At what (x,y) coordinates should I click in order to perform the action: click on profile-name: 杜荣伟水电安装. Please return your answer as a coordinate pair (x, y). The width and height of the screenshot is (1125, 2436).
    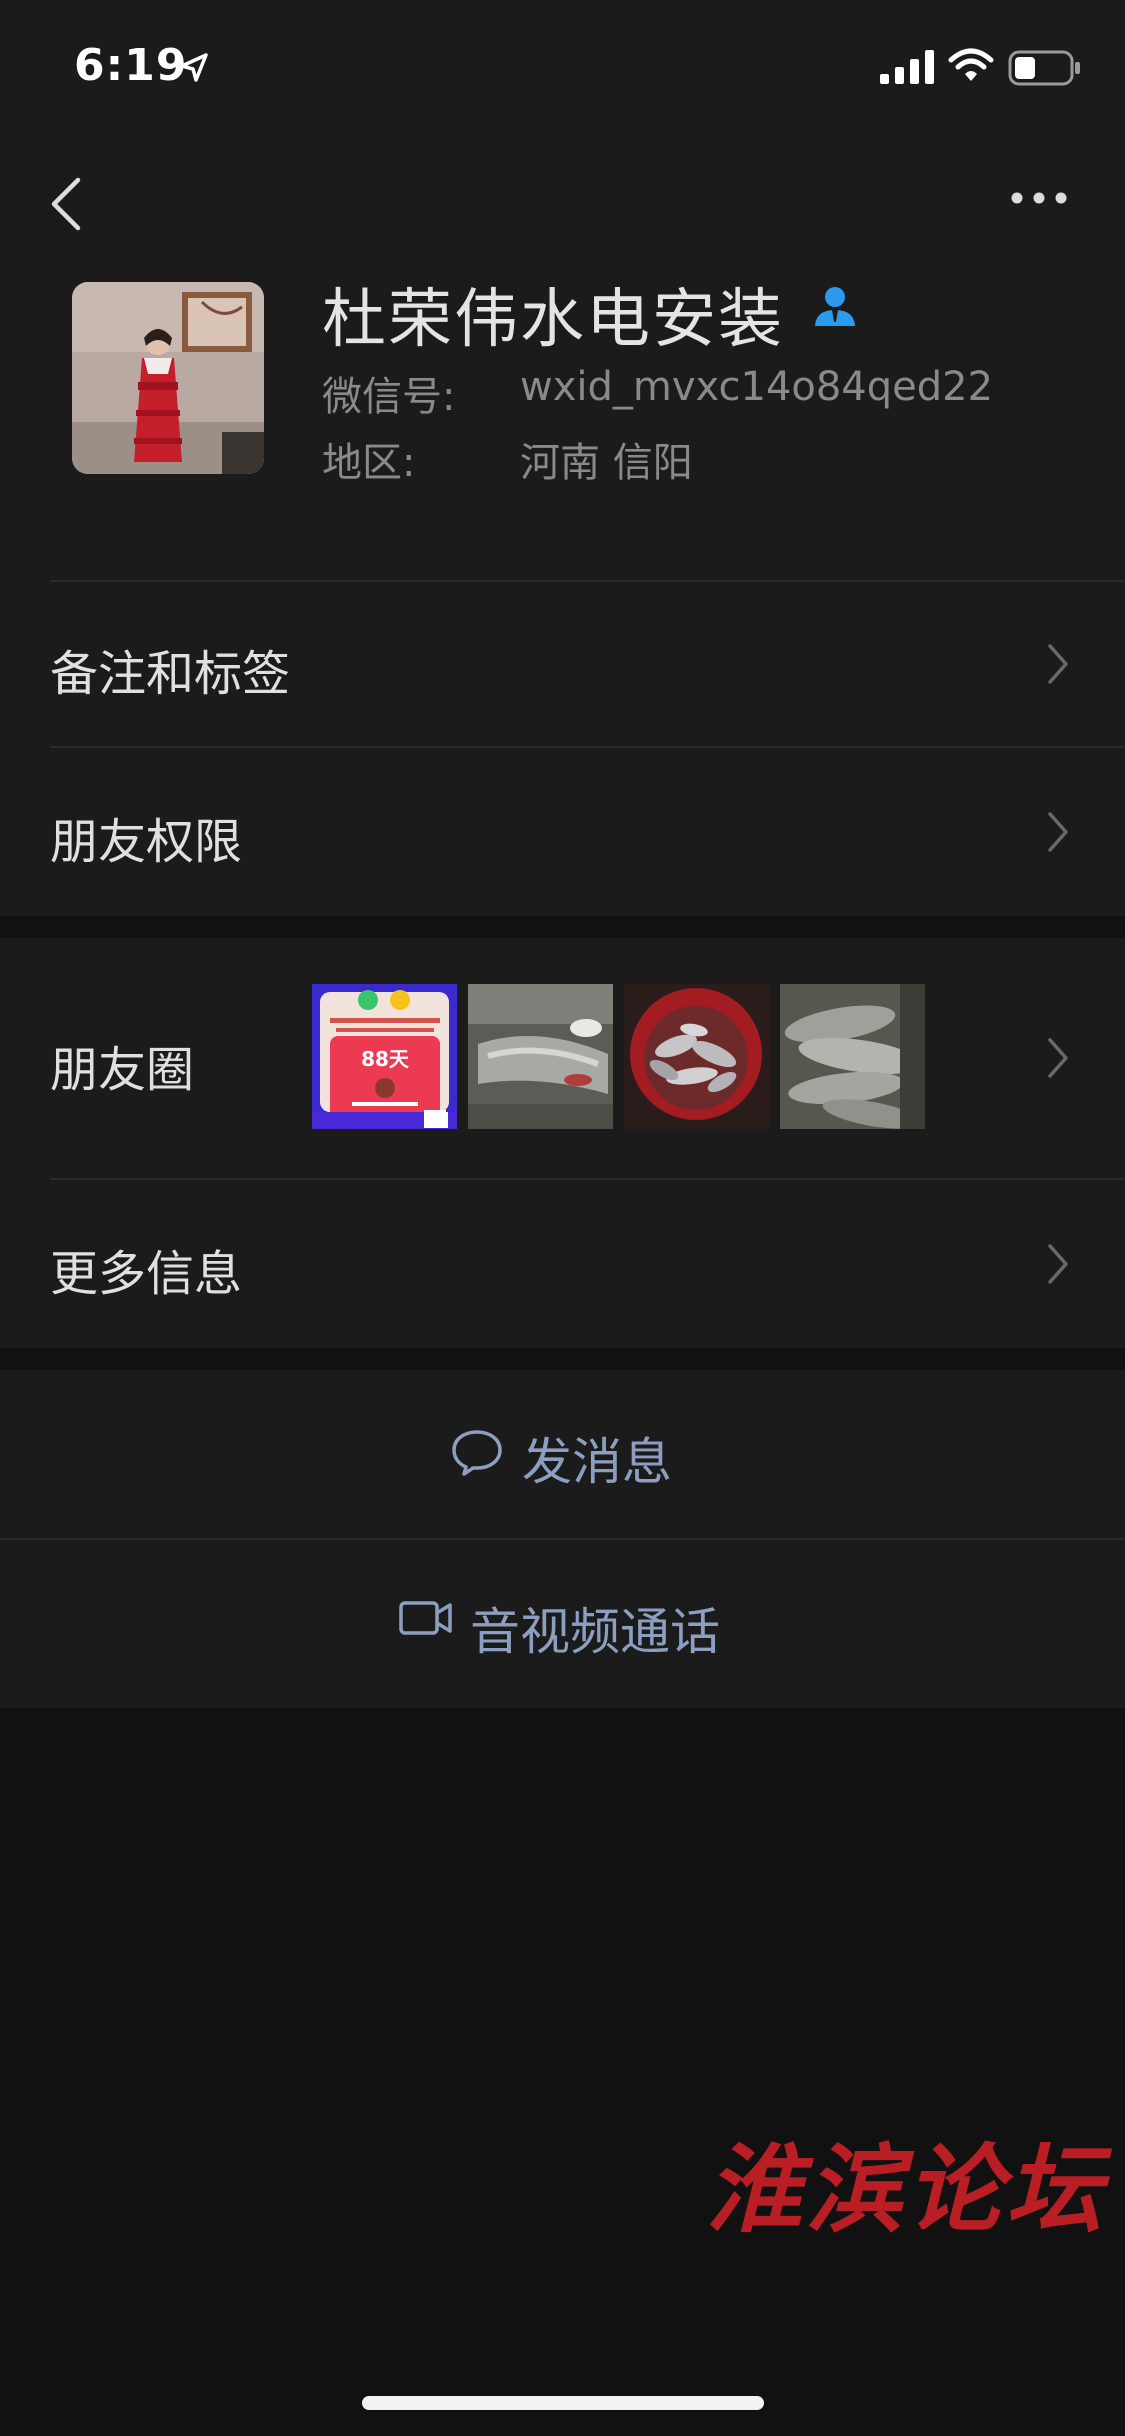
    Looking at the image, I should click on (553, 320).